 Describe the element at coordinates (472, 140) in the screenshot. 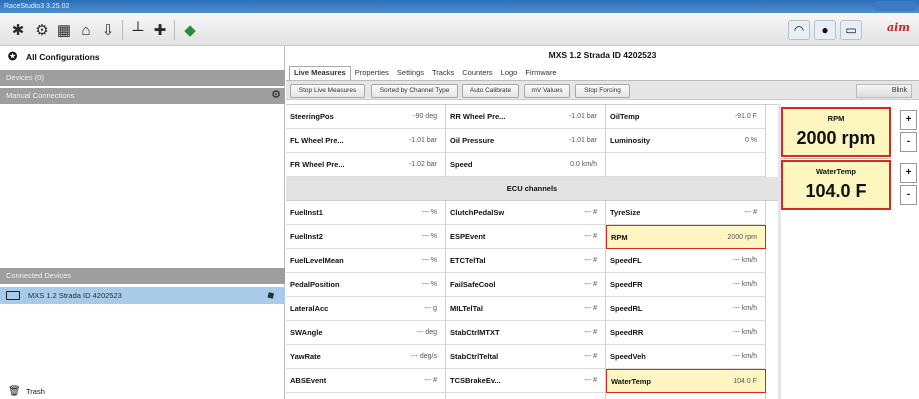

I see `channel-name: Oil Pressure` at that location.